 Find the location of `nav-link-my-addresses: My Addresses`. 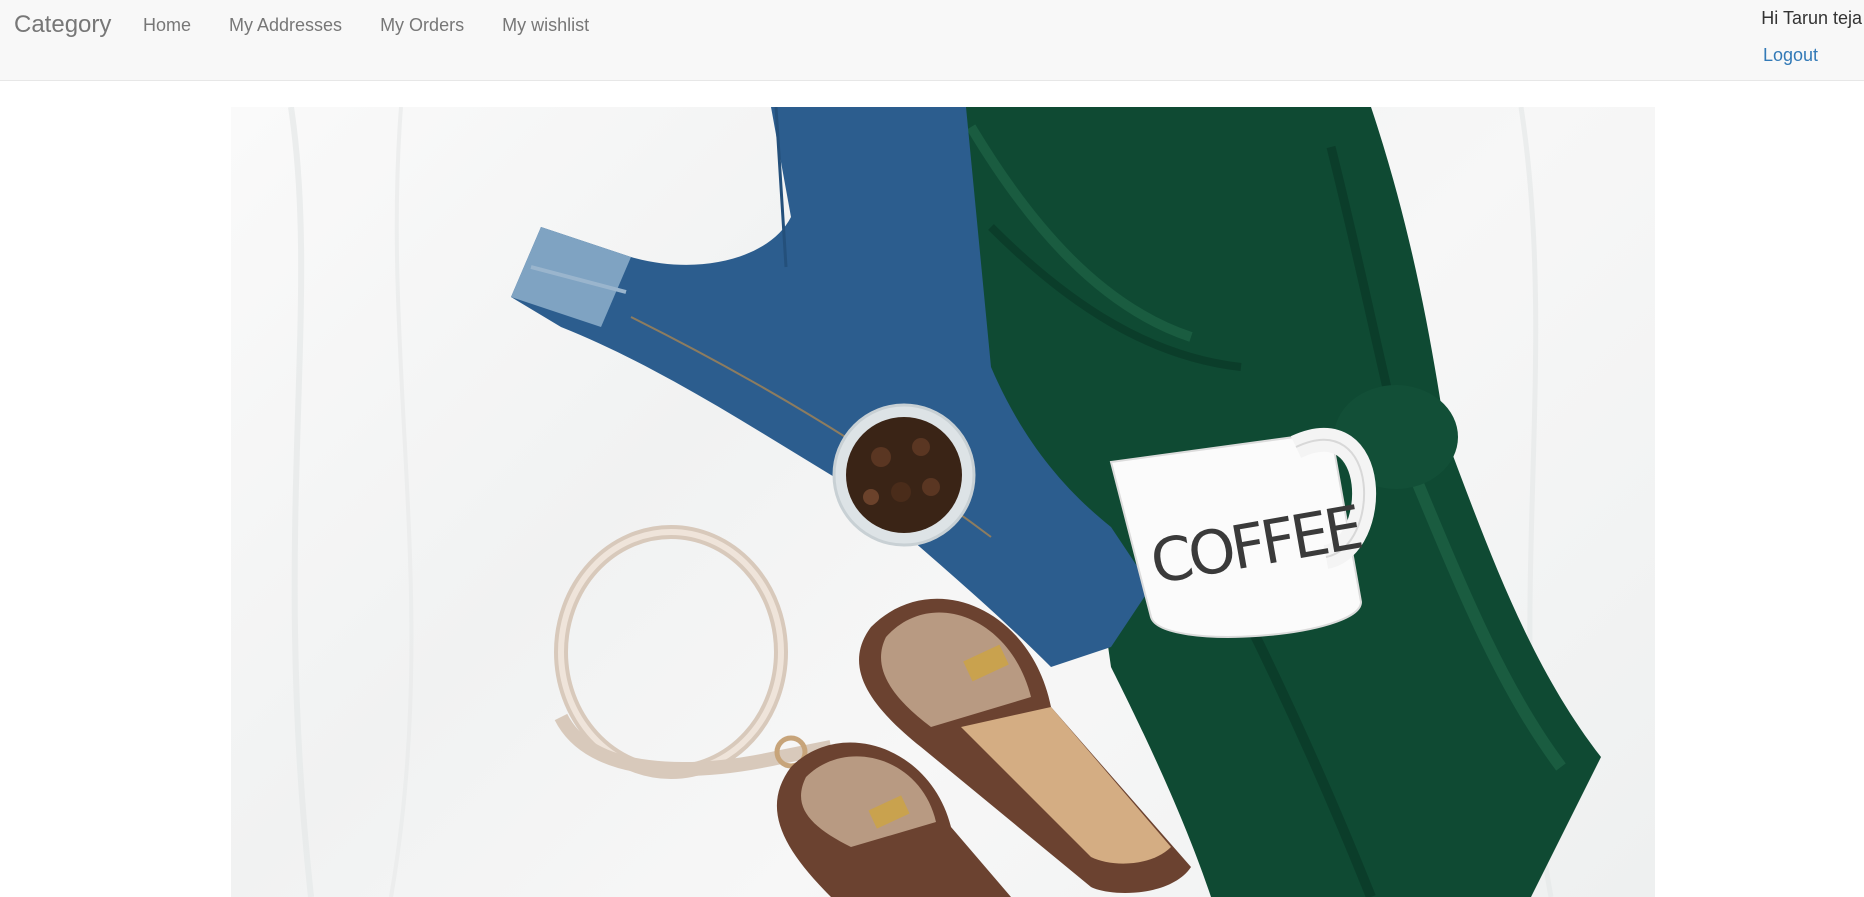

nav-link-my-addresses: My Addresses is located at coordinates (285, 25).